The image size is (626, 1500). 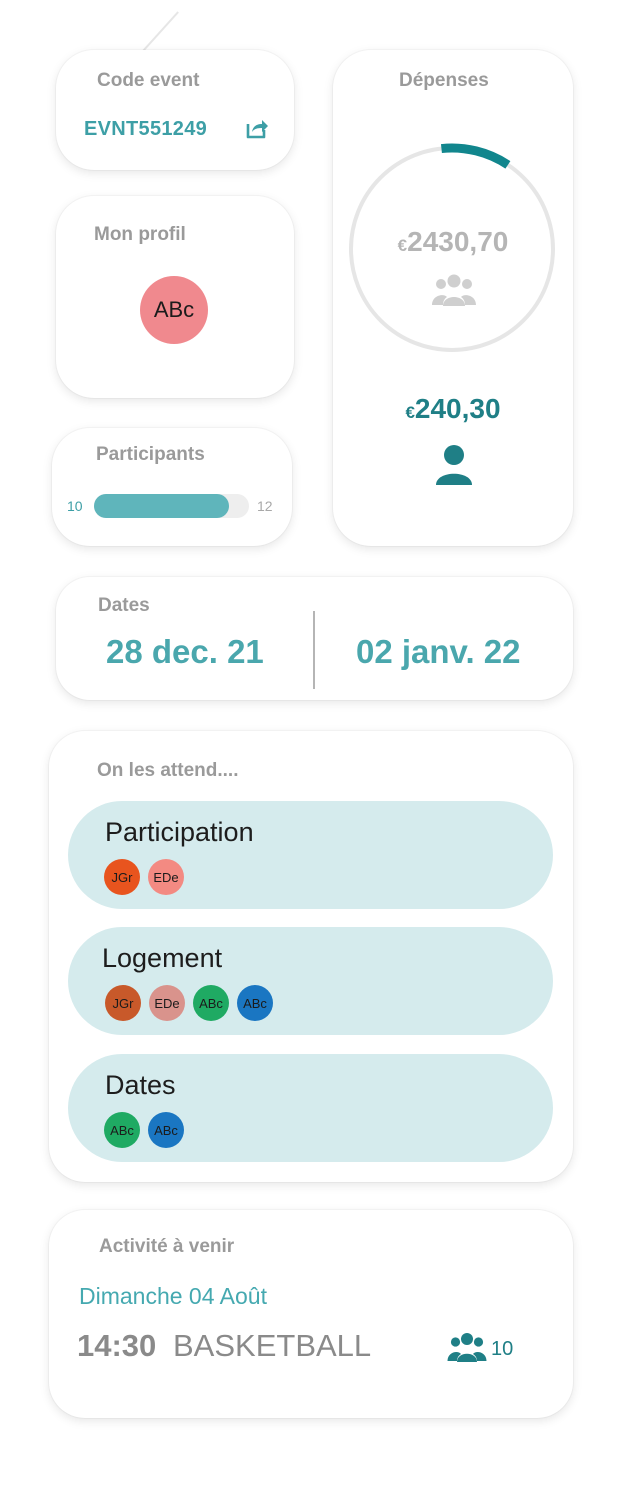 What do you see at coordinates (140, 234) in the screenshot?
I see `profile-title: Mon profil` at bounding box center [140, 234].